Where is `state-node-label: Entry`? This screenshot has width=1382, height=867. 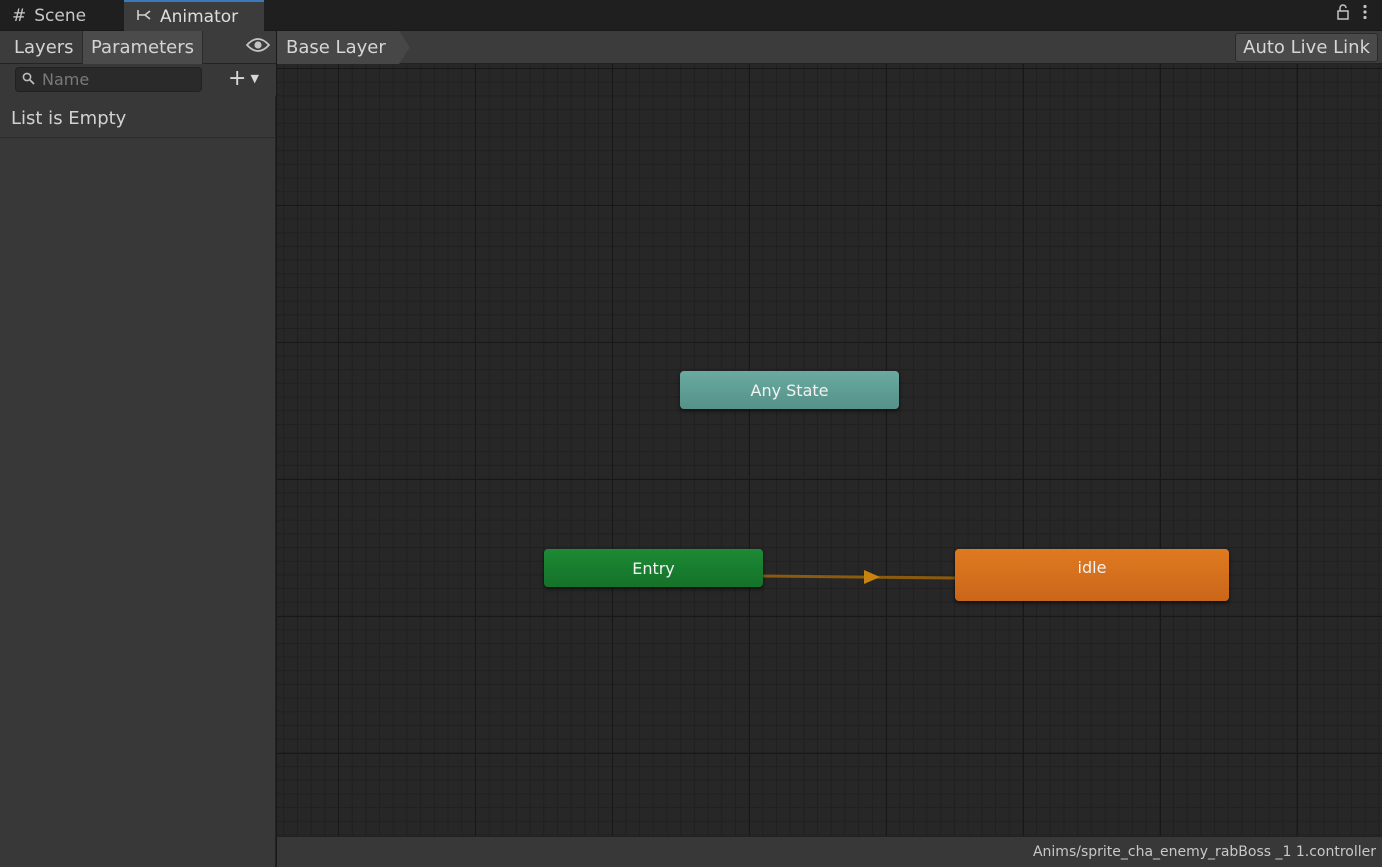 state-node-label: Entry is located at coordinates (653, 568).